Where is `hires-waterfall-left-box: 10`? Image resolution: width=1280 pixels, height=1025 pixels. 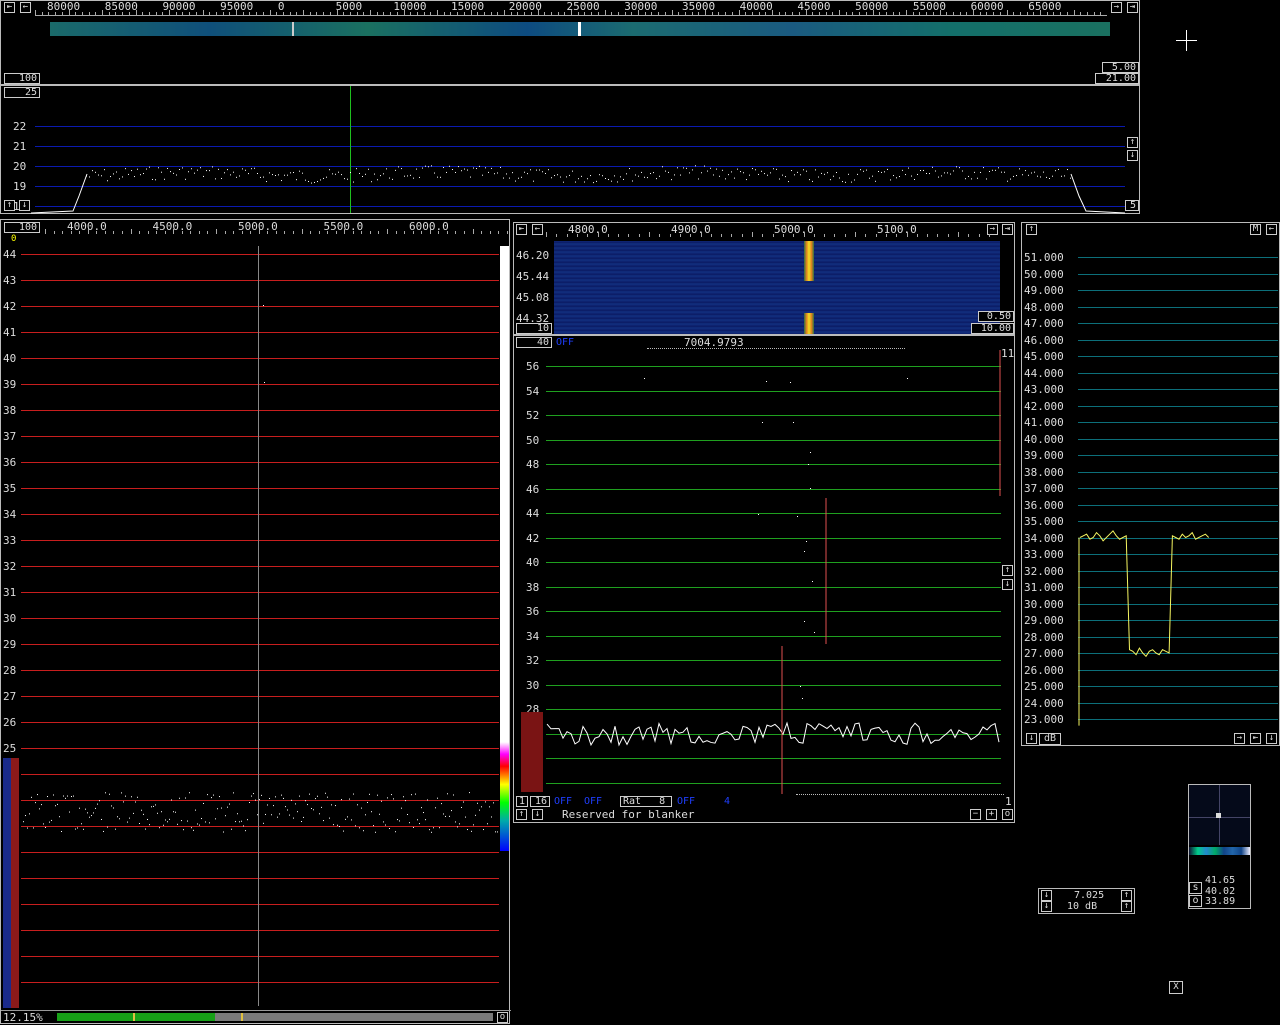
hires-waterfall-left-box: 10 is located at coordinates (534, 328).